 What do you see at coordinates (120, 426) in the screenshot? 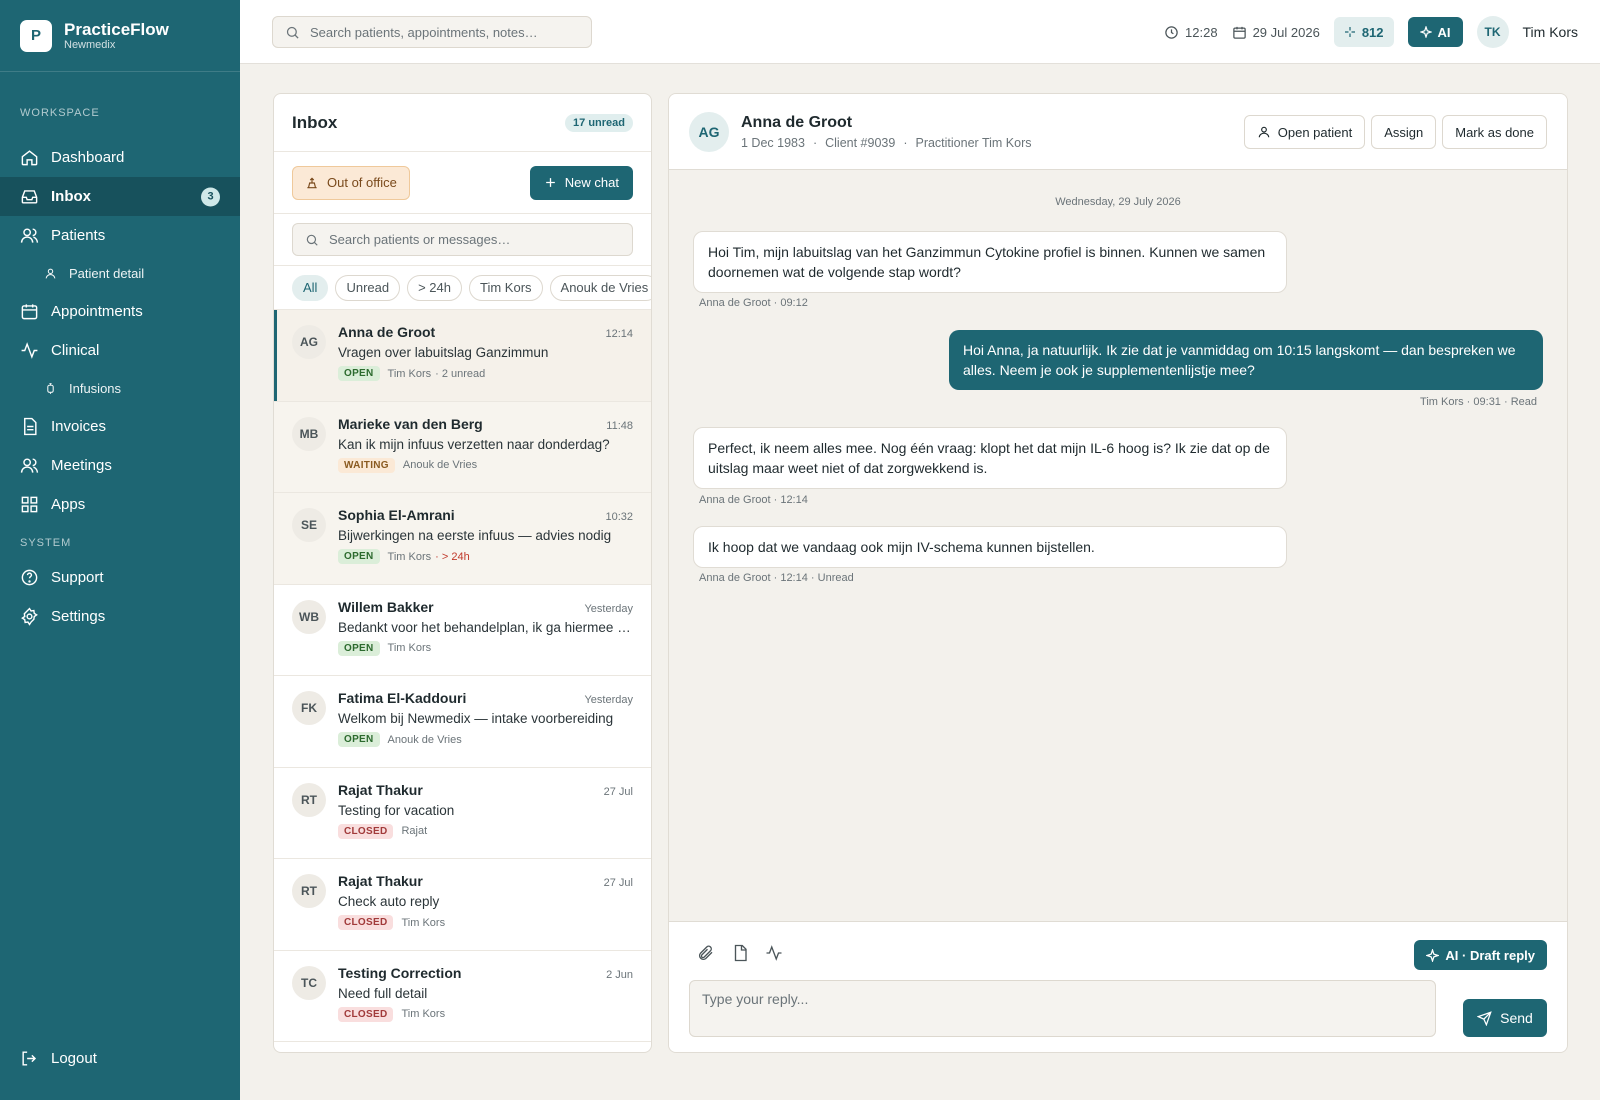
I see `sidebar-item-invoices: Invoices` at bounding box center [120, 426].